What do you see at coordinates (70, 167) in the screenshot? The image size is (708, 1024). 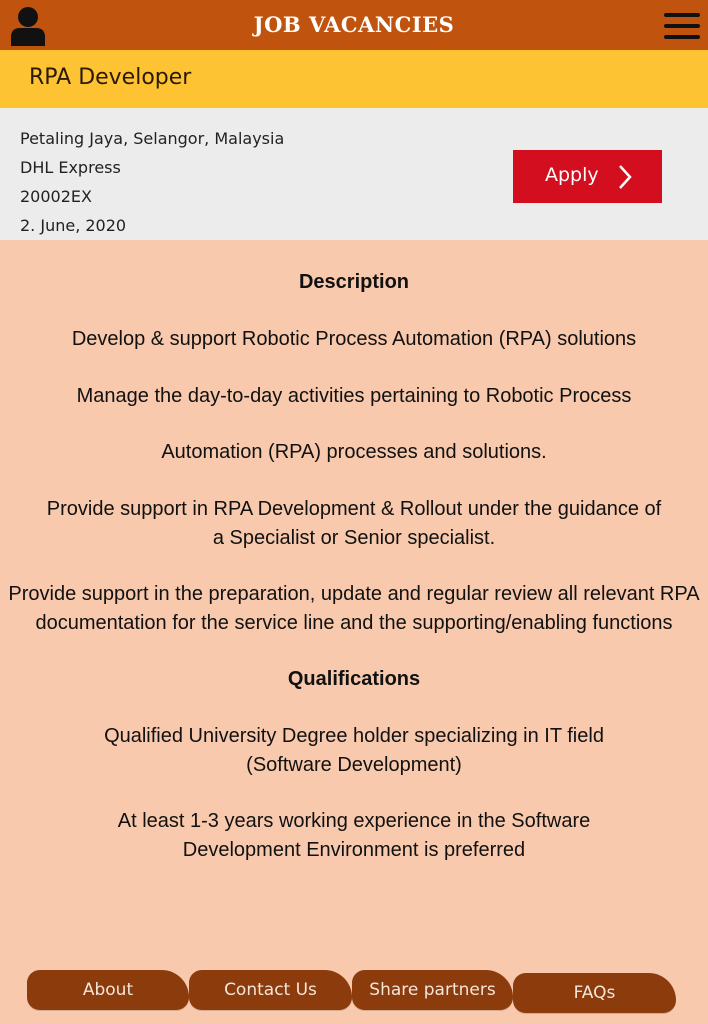 I see `job-company: DHL Express` at bounding box center [70, 167].